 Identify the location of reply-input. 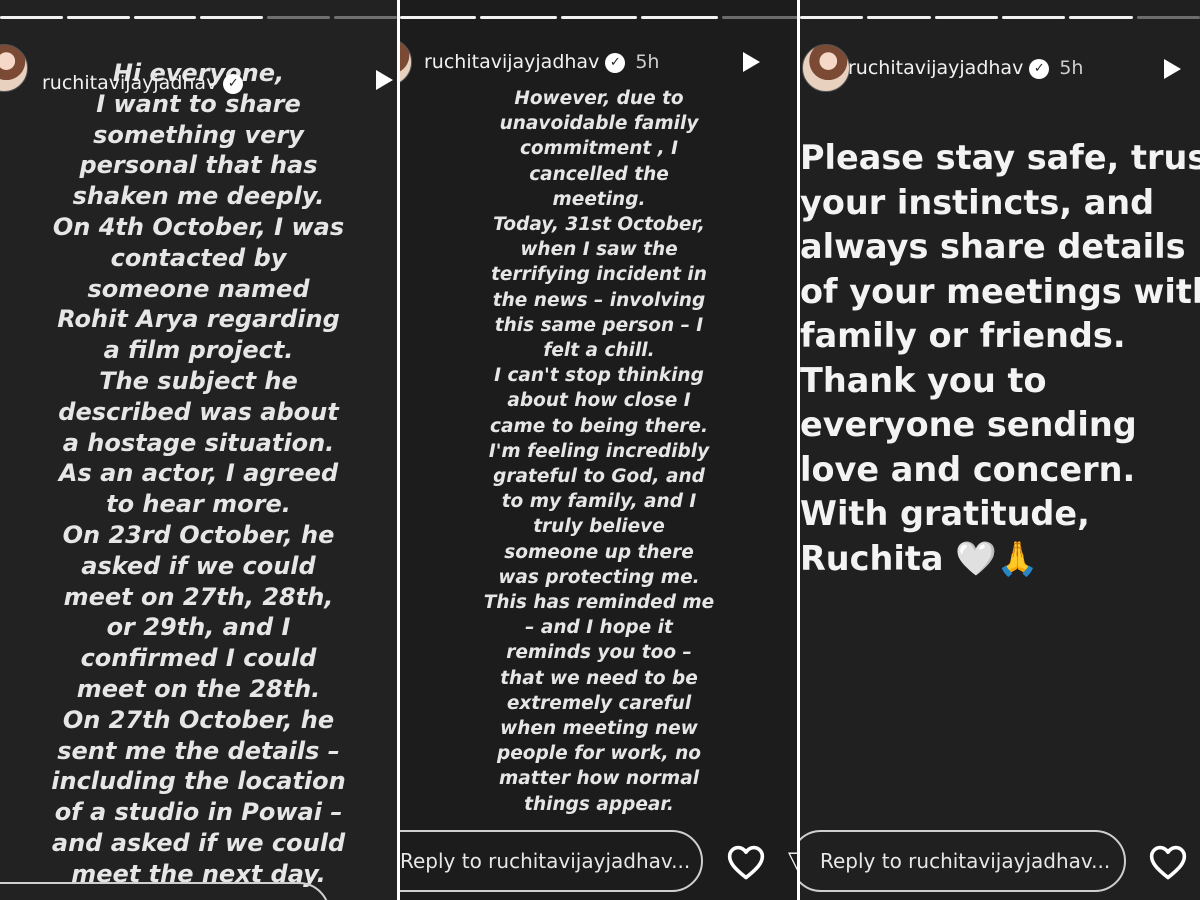
(165, 891).